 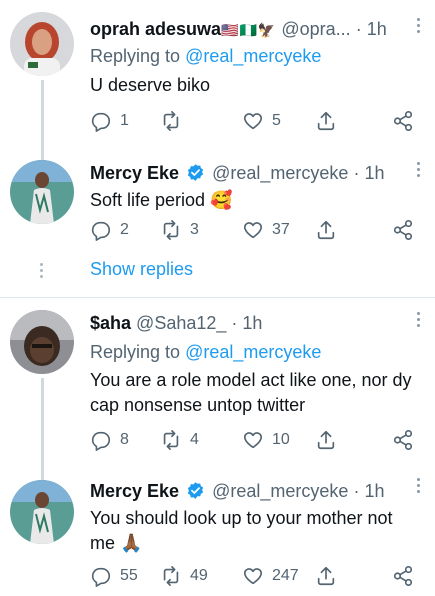 What do you see at coordinates (199, 575) in the screenshot?
I see `retweet-count: 49` at bounding box center [199, 575].